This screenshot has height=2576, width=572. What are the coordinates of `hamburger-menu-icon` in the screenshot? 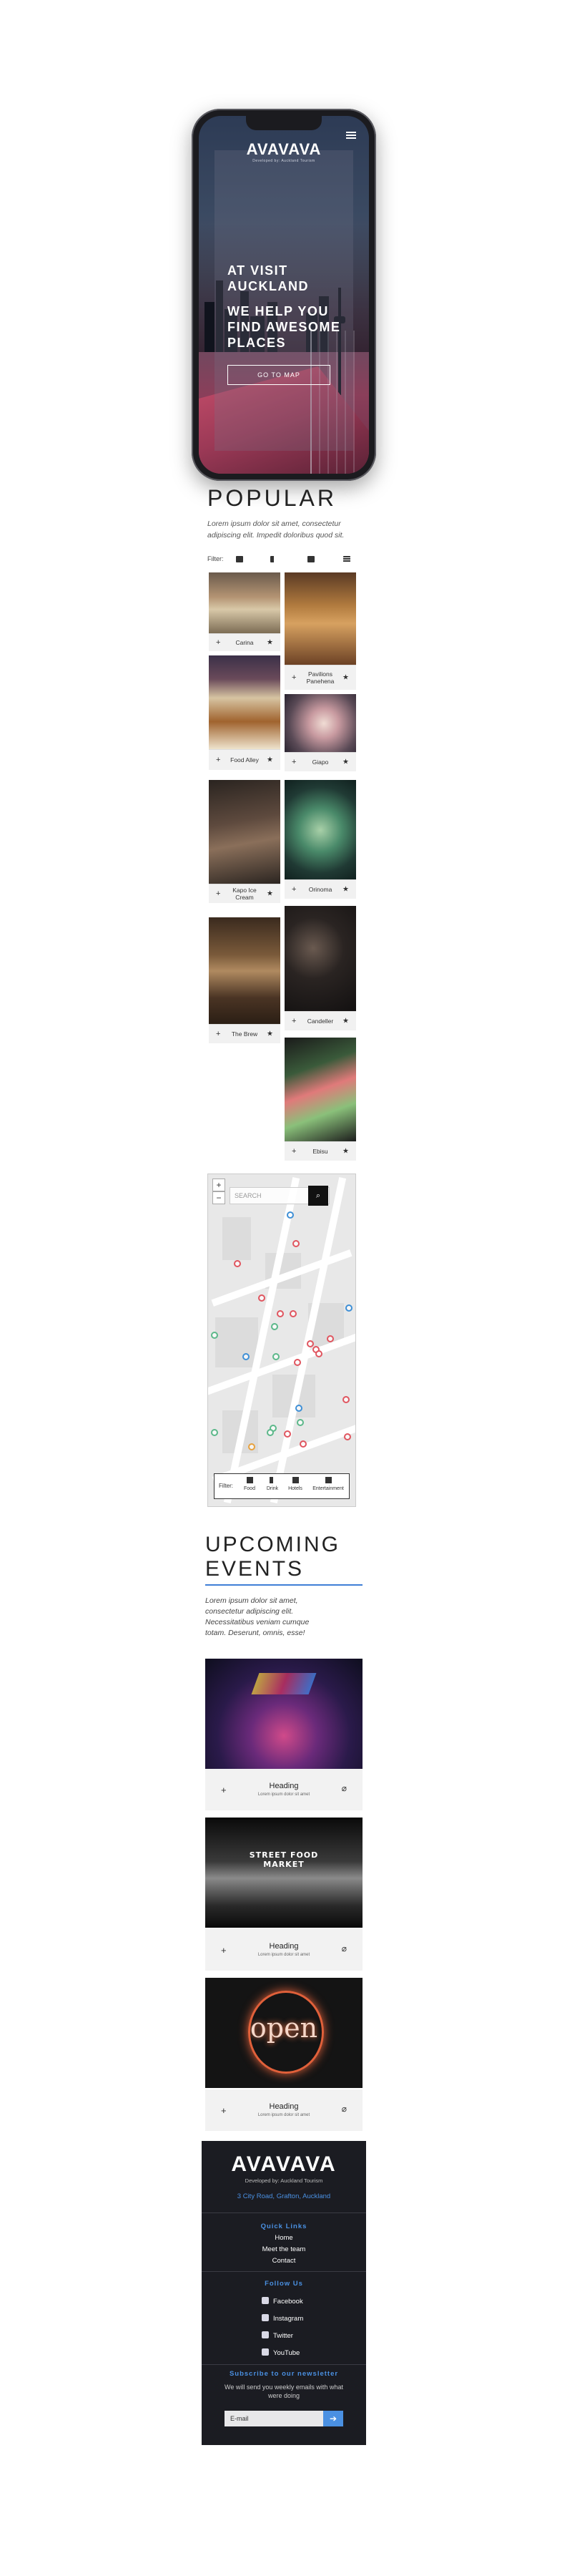 It's located at (351, 135).